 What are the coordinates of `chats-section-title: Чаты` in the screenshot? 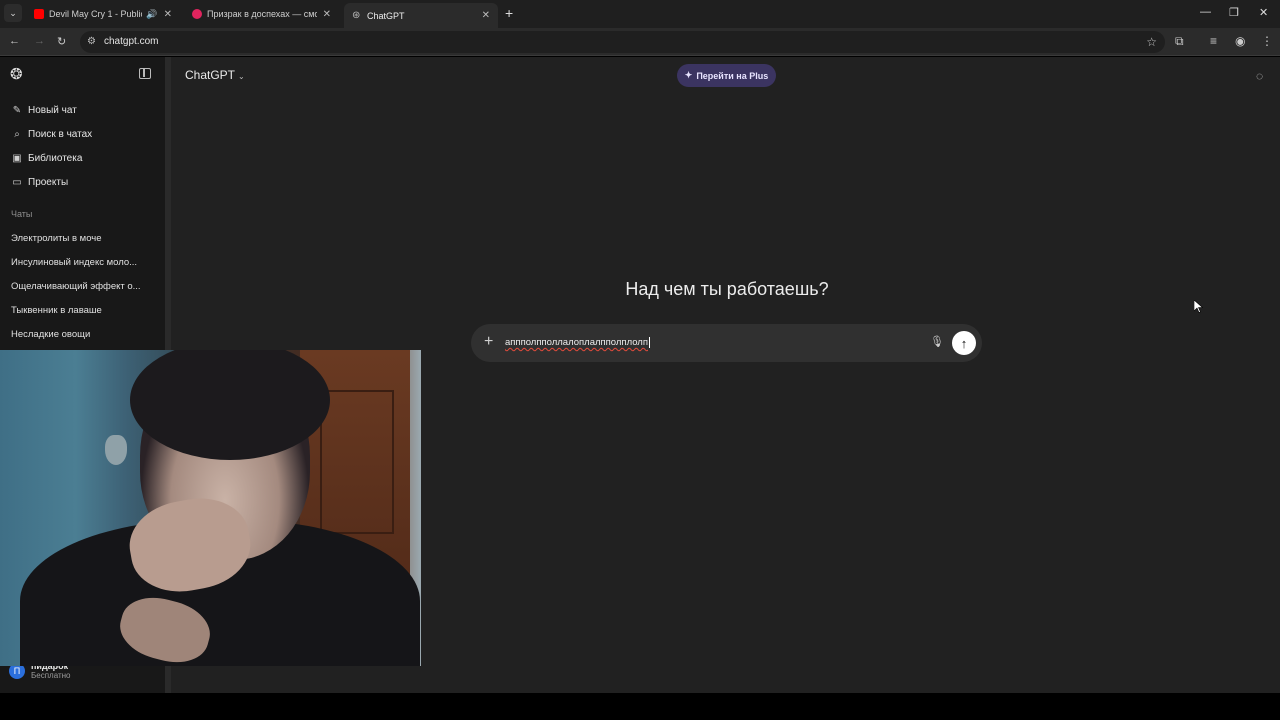 It's located at (22, 214).